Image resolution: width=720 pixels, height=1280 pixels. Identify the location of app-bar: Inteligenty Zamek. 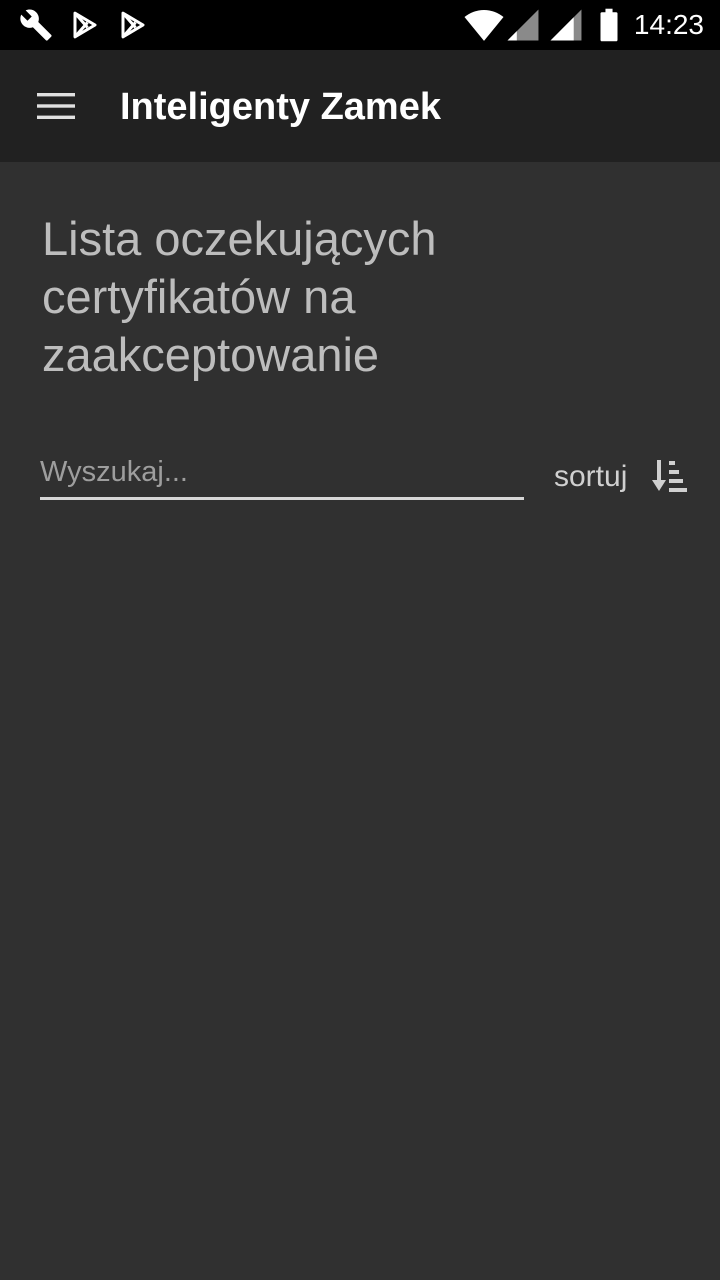
(360, 106).